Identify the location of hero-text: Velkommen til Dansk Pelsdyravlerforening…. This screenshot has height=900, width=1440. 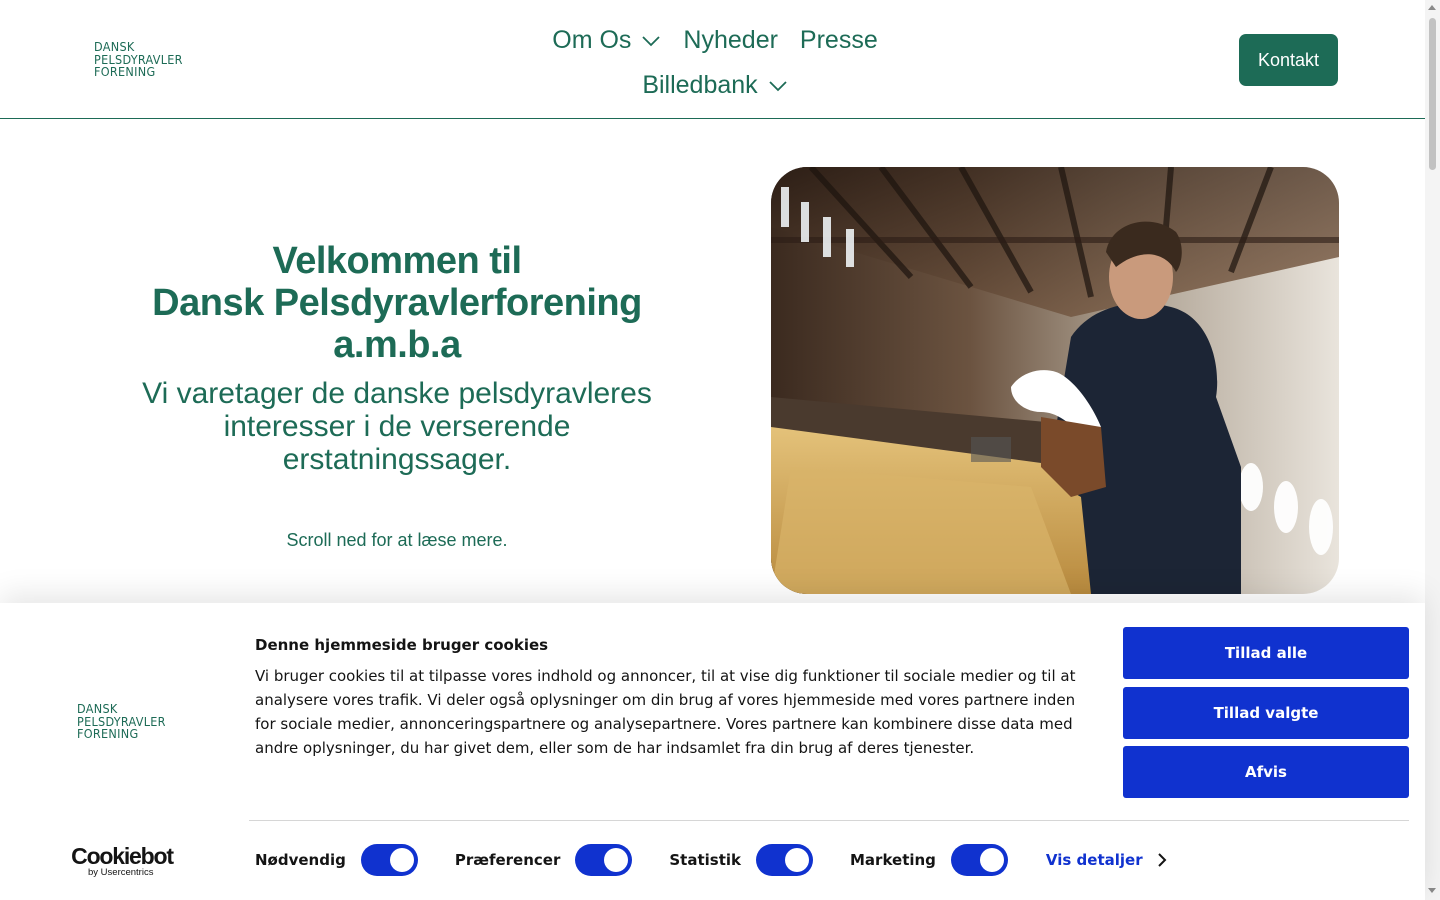
(397, 358).